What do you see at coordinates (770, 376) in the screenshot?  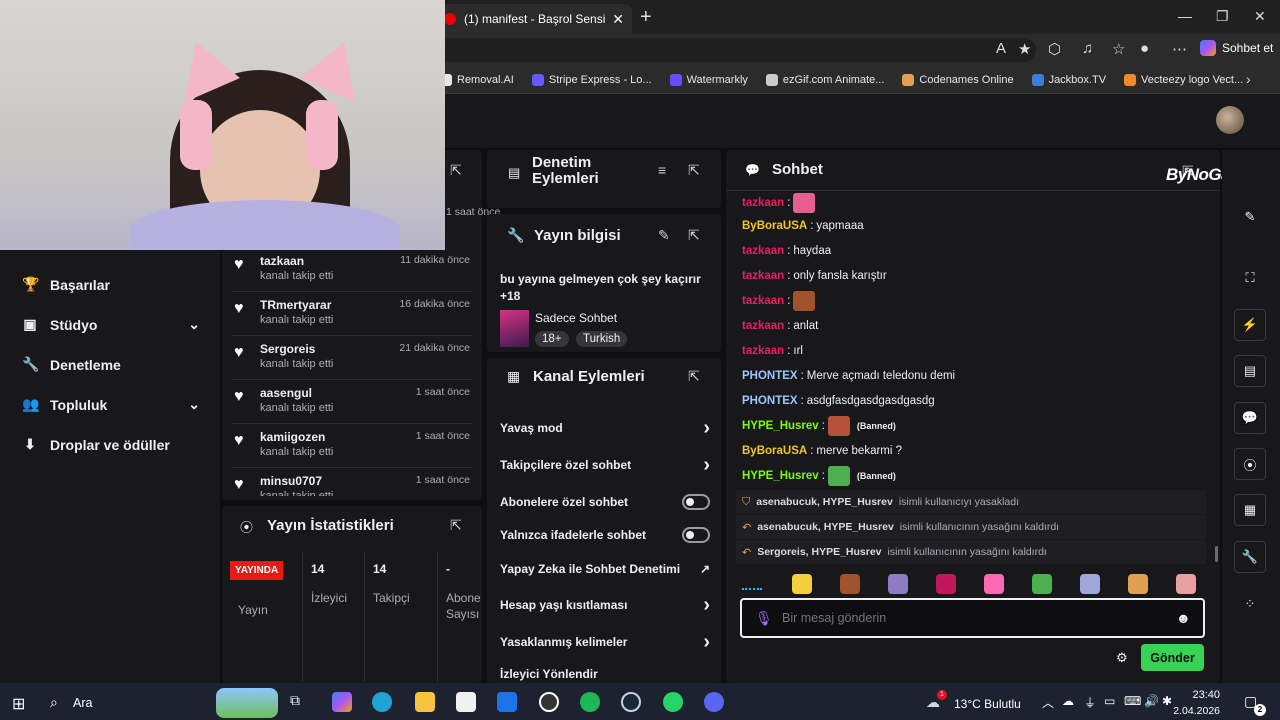 I see `chat-username: PHONTEX` at bounding box center [770, 376].